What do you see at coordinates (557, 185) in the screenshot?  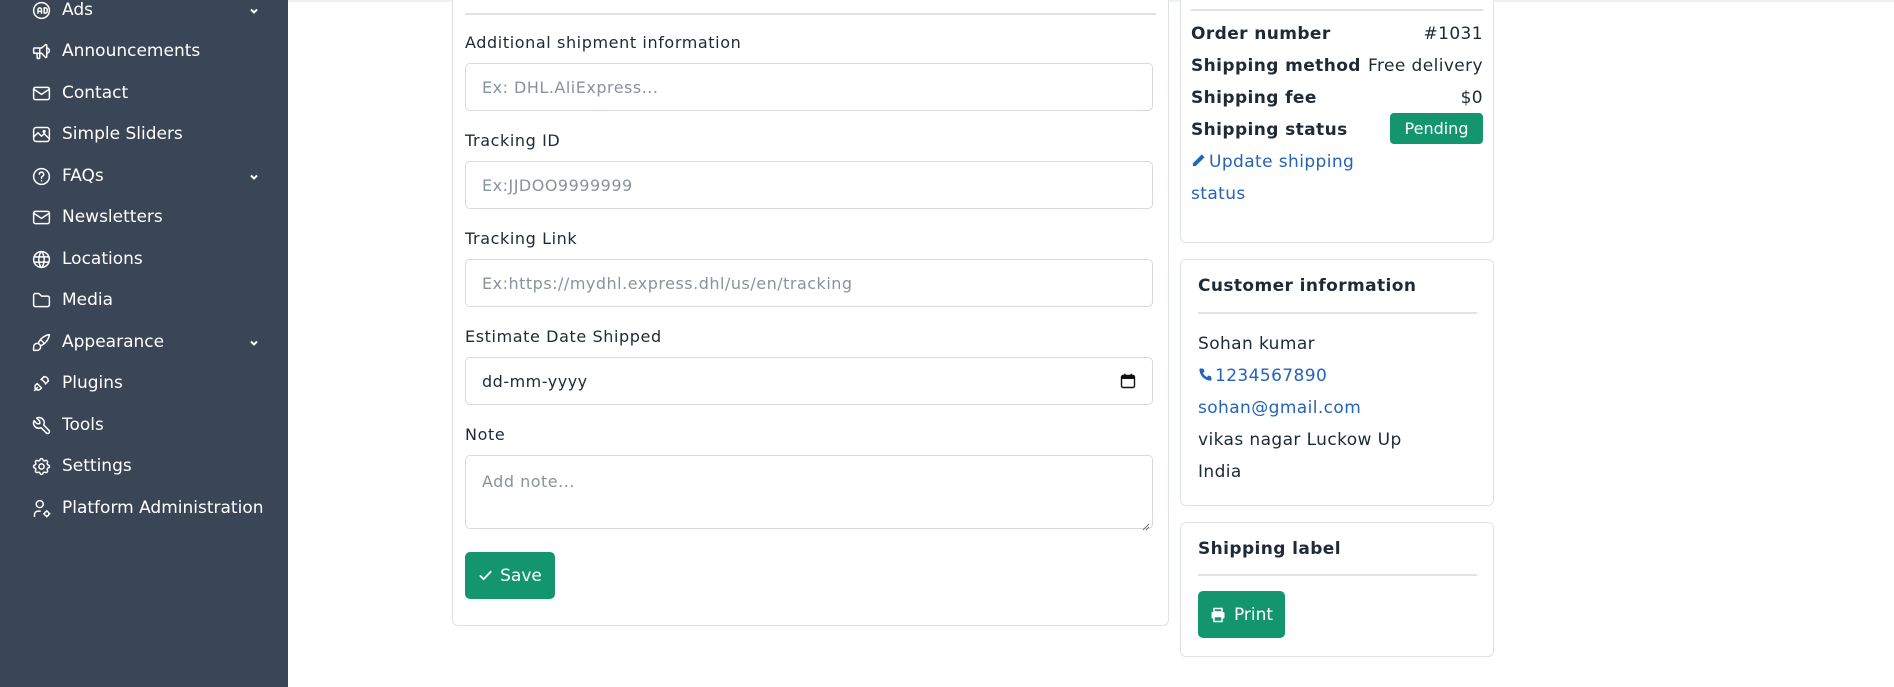 I see `tracking-id-placeholder: Ex:JJDOO9999999` at bounding box center [557, 185].